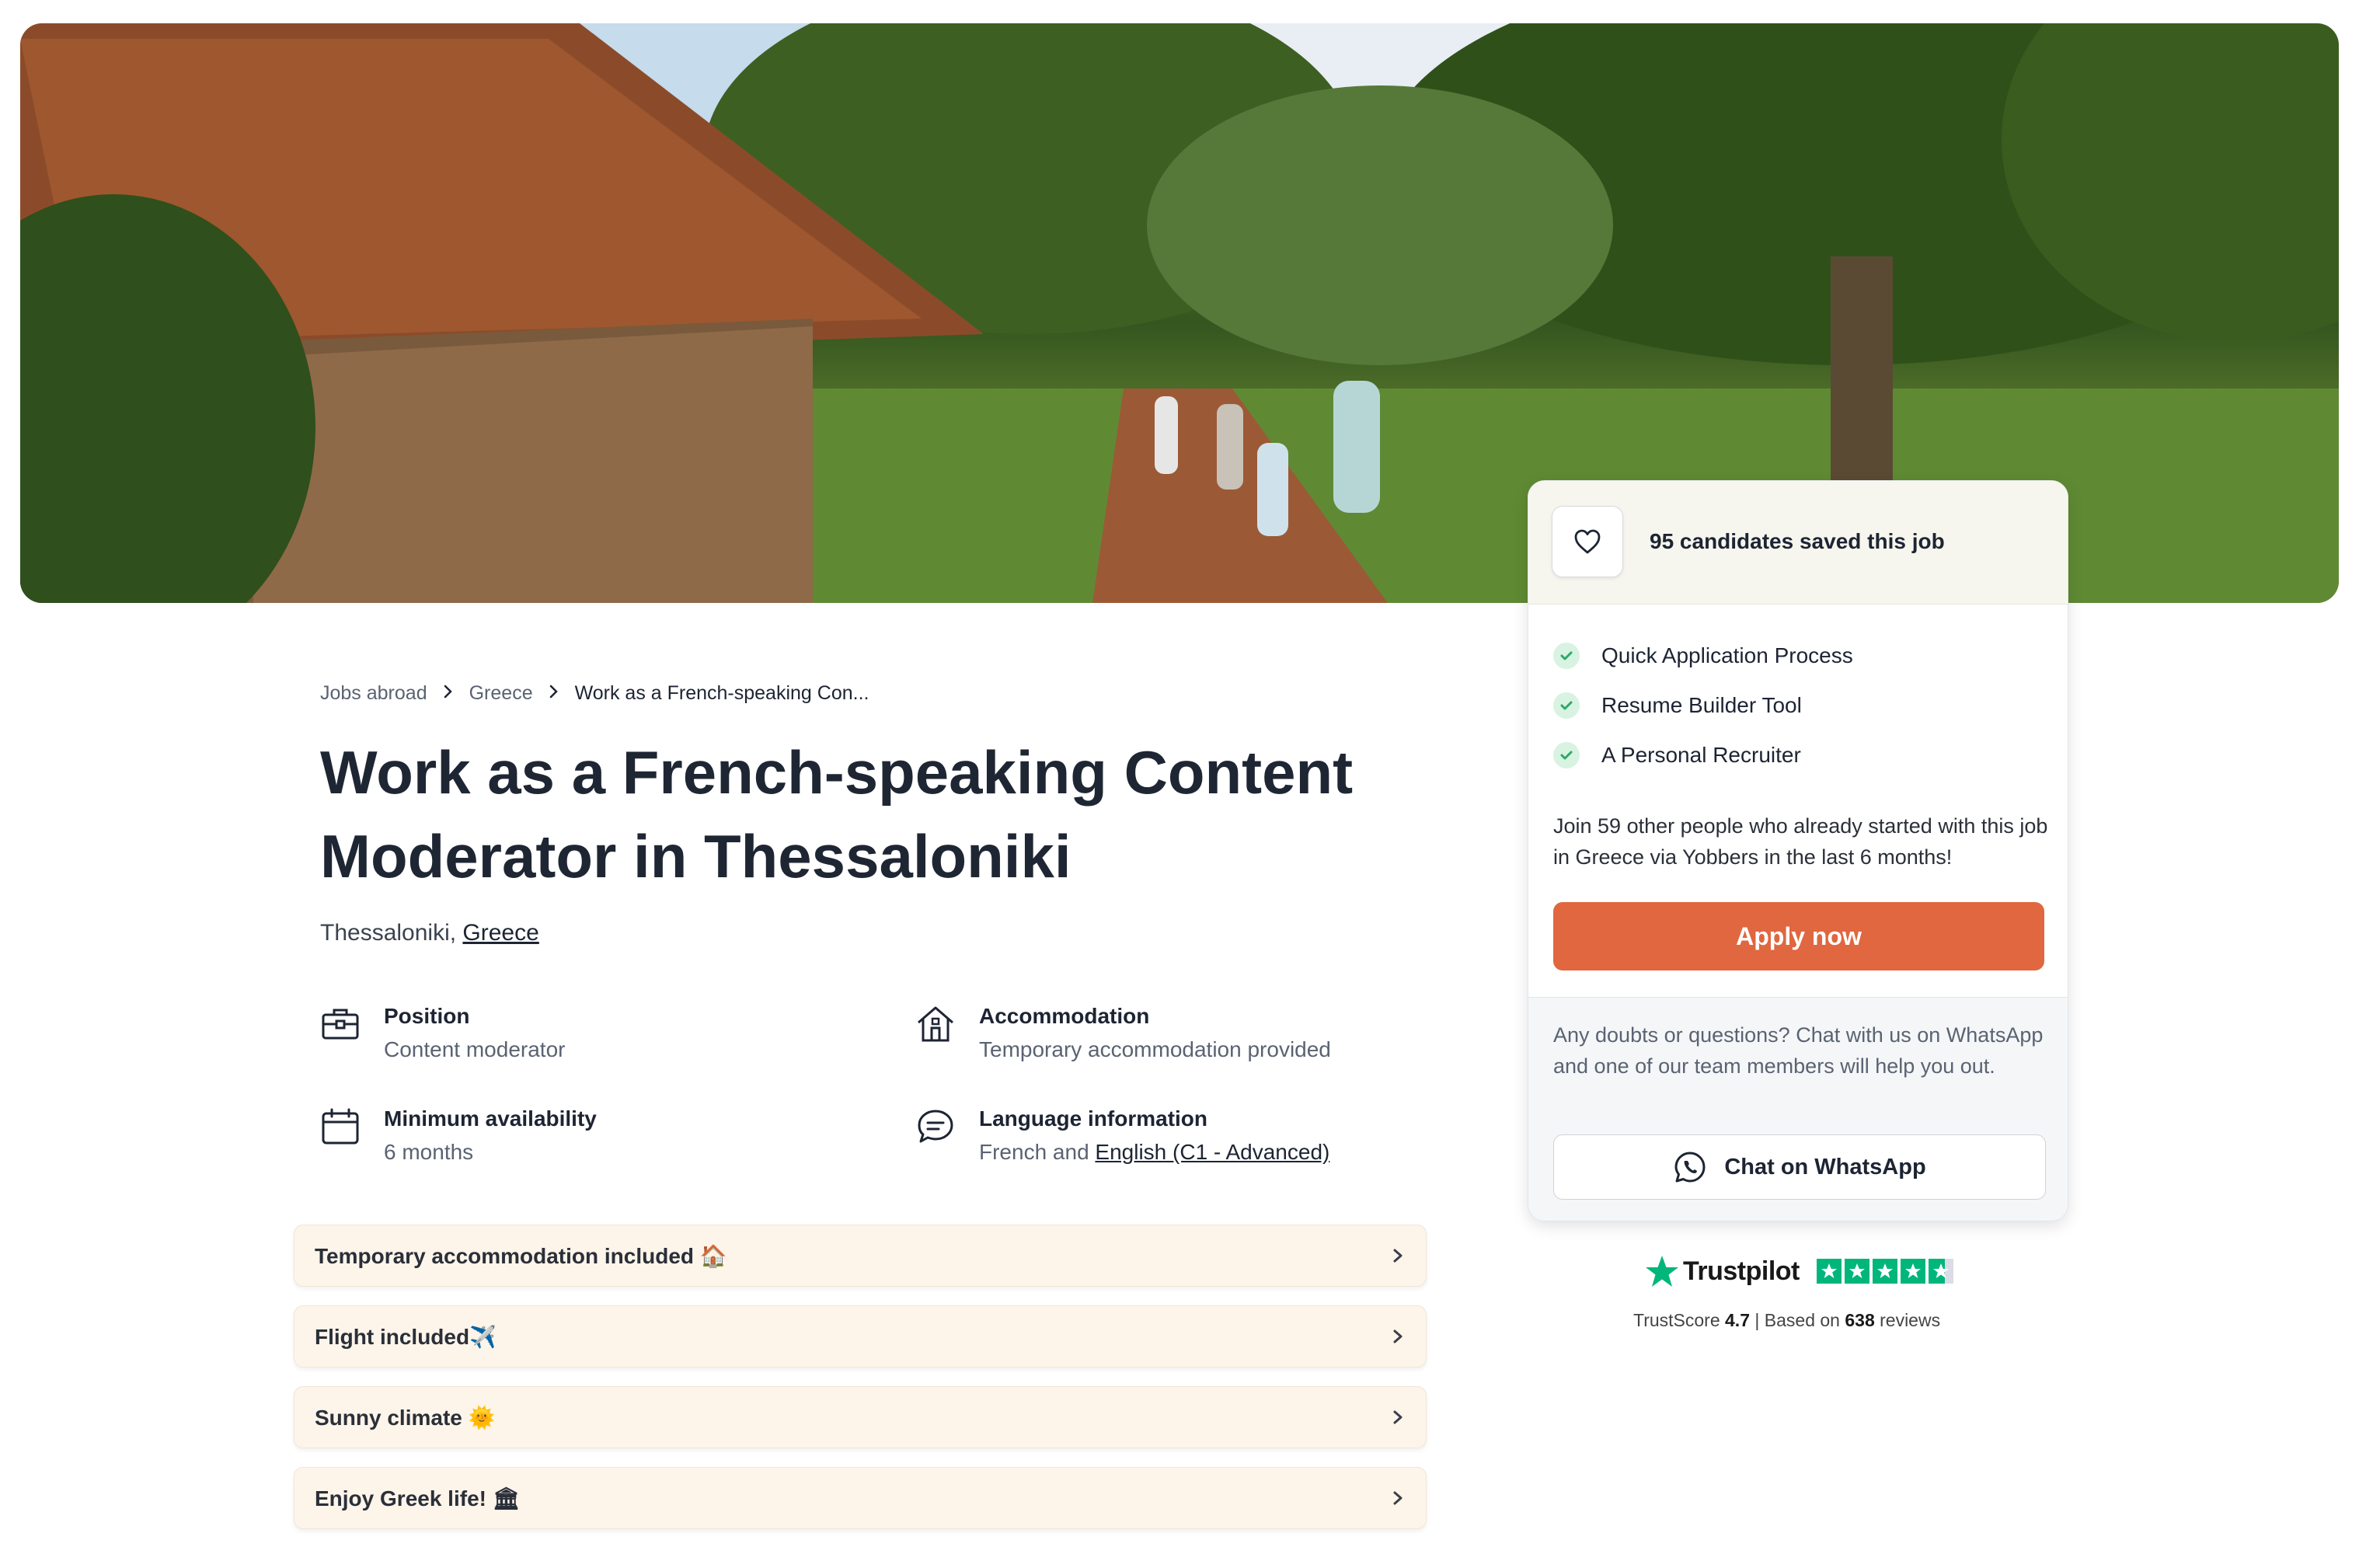 This screenshot has width=2359, height=1568. I want to click on accommodation-value: Temporary accommodation provided, so click(1155, 1049).